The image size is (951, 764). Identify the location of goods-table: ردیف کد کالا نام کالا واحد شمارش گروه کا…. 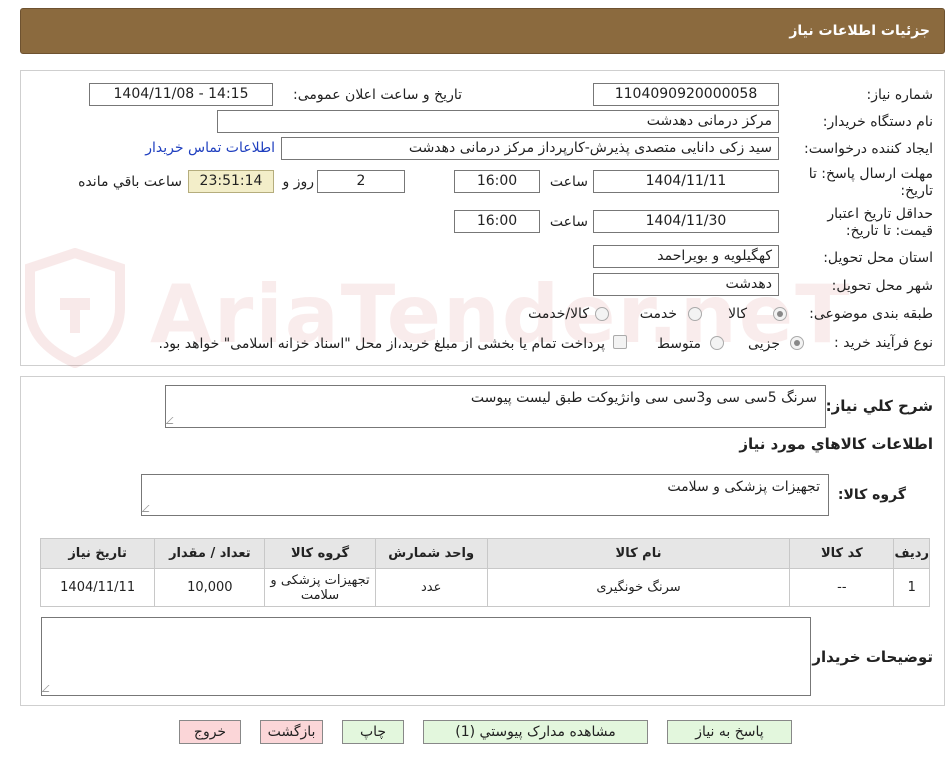
(484, 572).